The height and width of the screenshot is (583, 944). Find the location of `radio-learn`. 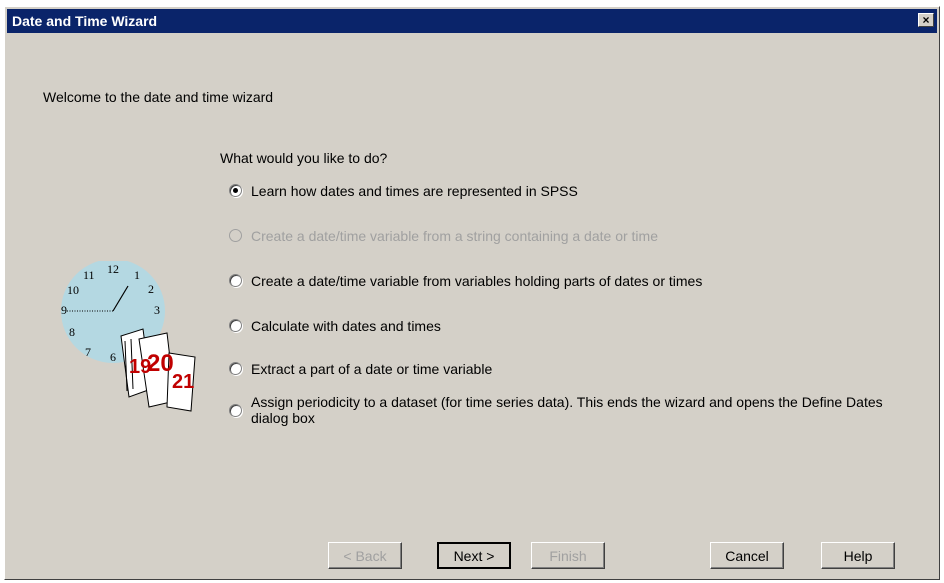

radio-learn is located at coordinates (235, 190).